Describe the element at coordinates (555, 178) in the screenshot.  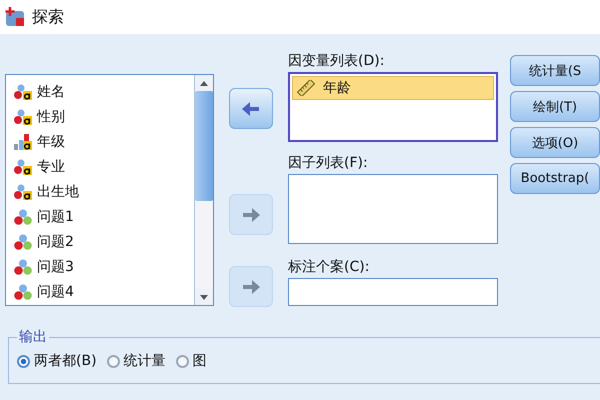
I see `dialog-button: Bootstrap(` at that location.